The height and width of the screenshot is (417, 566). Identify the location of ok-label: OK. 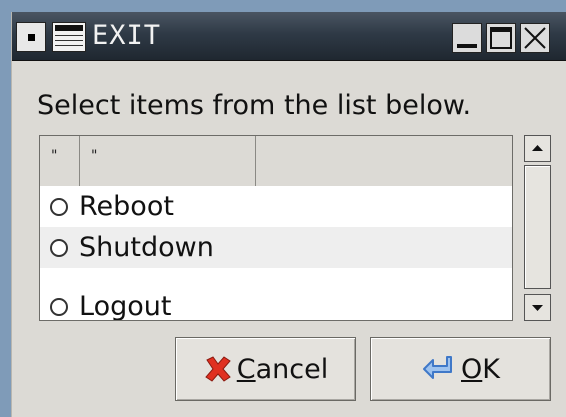
(480, 369).